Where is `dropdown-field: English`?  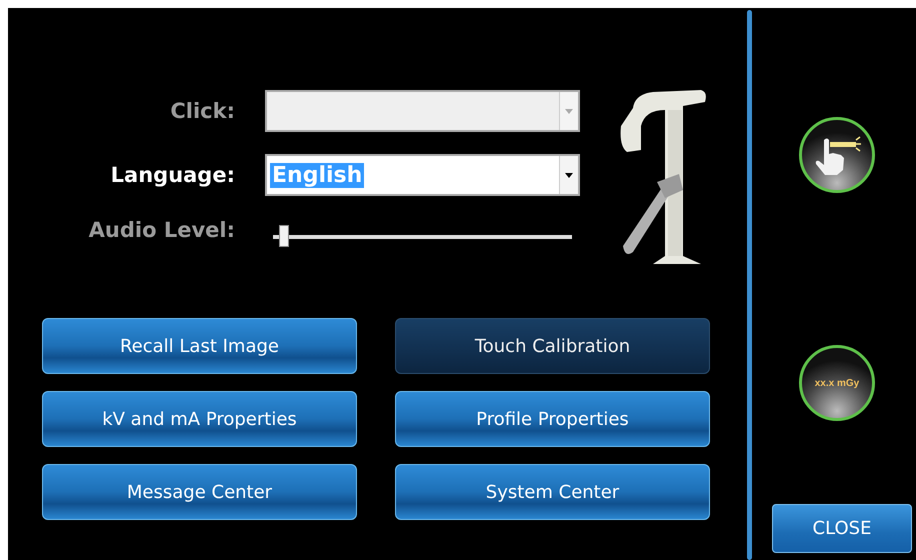 dropdown-field: English is located at coordinates (422, 175).